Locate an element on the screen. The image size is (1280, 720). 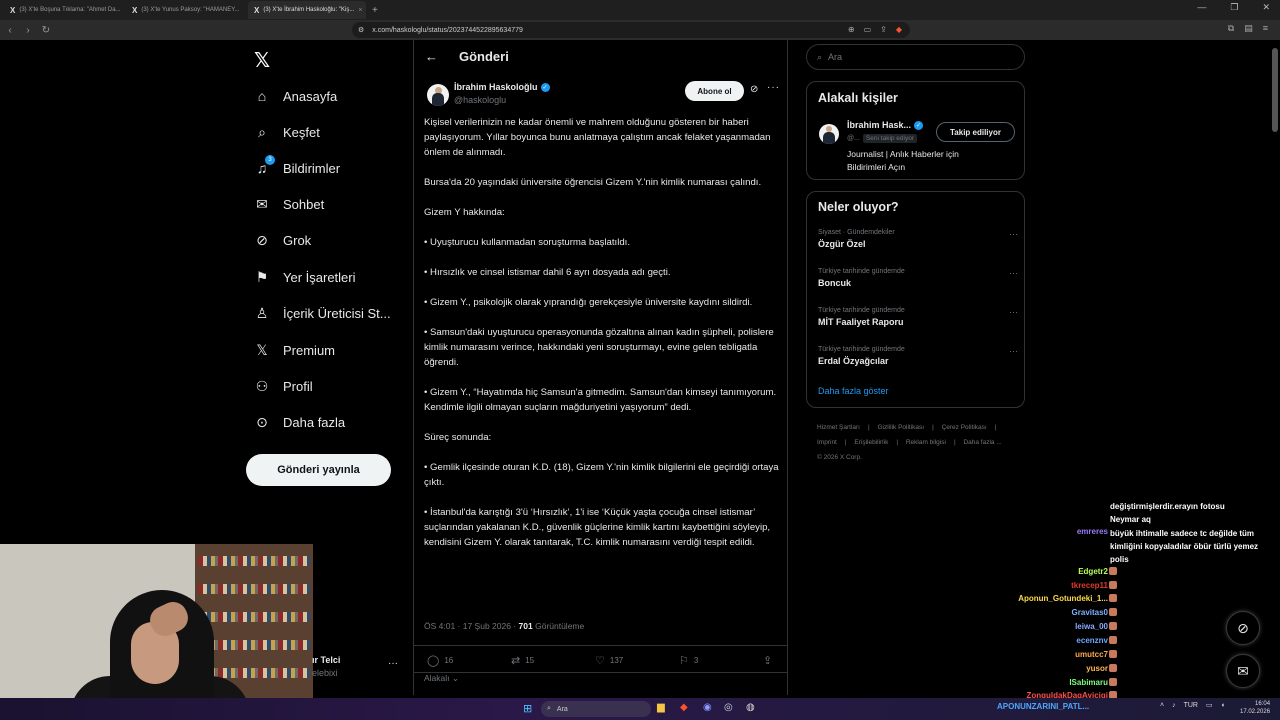
webcam-overlay is located at coordinates (156, 632).